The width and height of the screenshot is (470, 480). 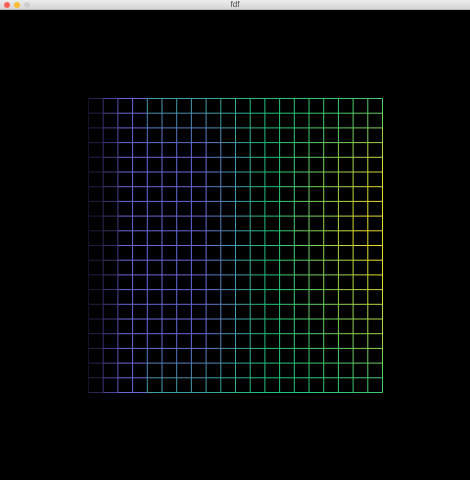 I want to click on window-title: fdf, so click(x=235, y=4).